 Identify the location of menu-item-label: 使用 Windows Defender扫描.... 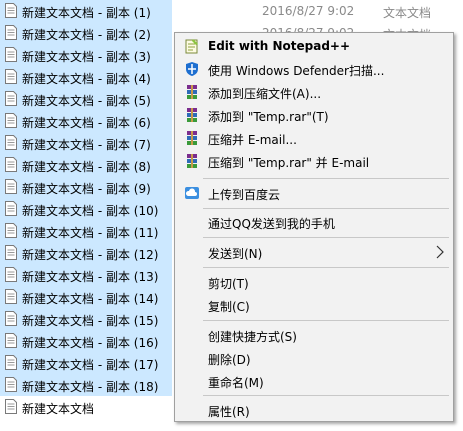
(296, 71).